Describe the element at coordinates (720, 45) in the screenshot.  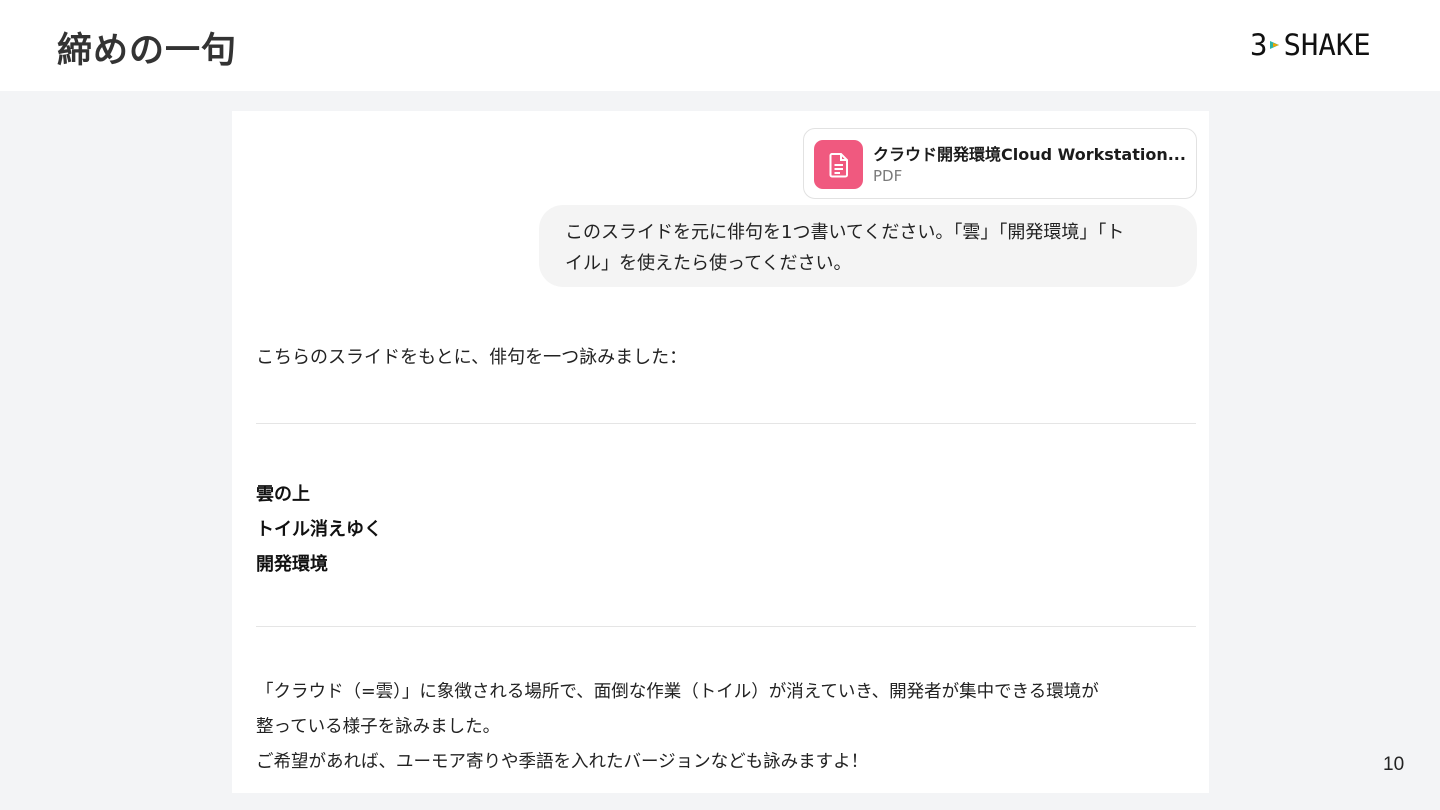
I see `slide-header: 締めの一句 3 SHAKE` at that location.